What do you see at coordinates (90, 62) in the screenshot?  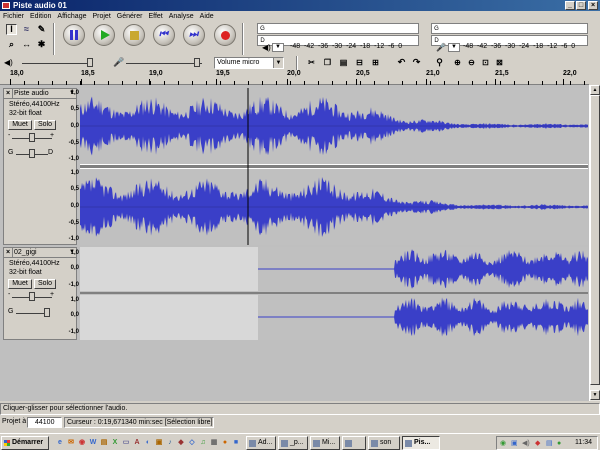 I see `output-volume-knob` at bounding box center [90, 62].